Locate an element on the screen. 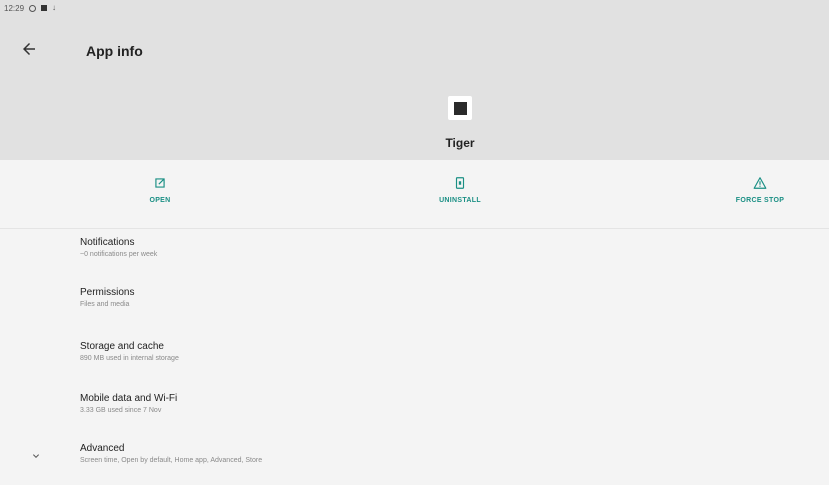 Image resolution: width=829 pixels, height=485 pixels. advanced-title: Advanced is located at coordinates (102, 448).